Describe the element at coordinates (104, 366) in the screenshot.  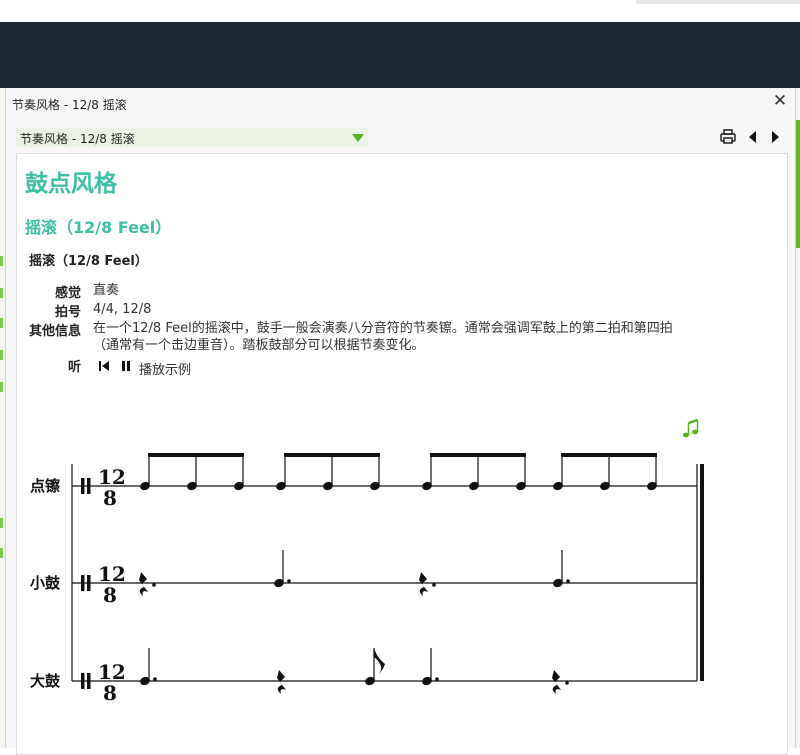
I see `skip-back-icon` at that location.